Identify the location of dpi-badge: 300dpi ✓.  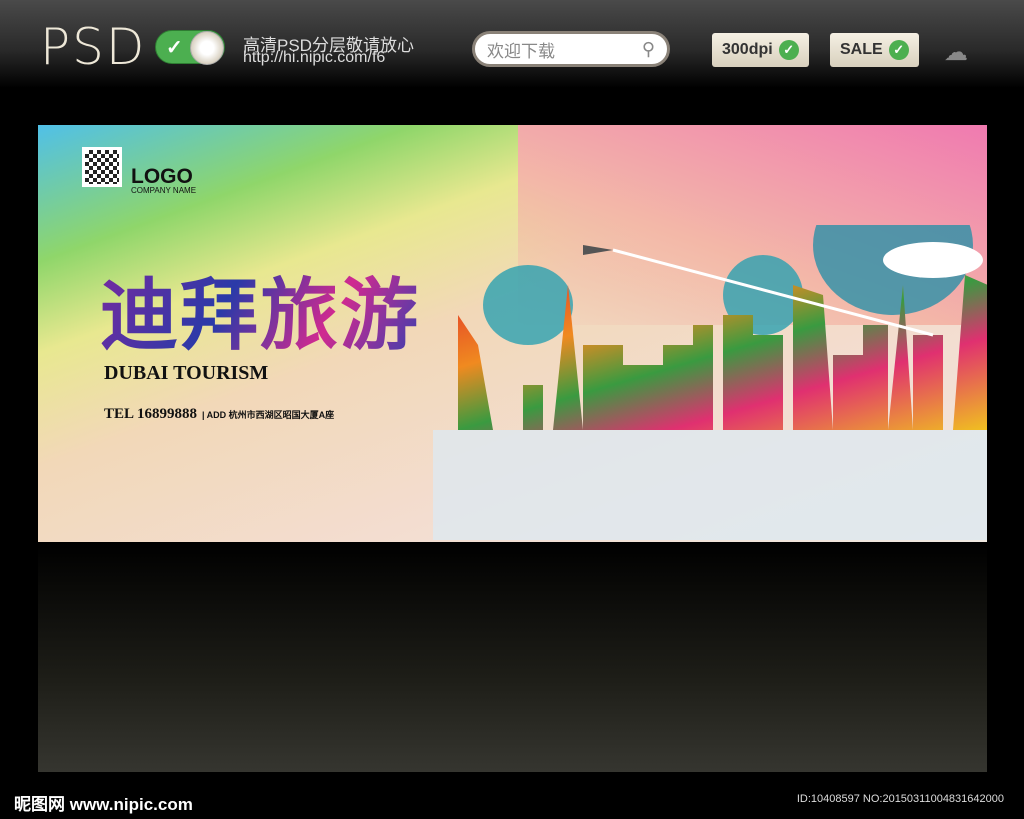
(760, 50).